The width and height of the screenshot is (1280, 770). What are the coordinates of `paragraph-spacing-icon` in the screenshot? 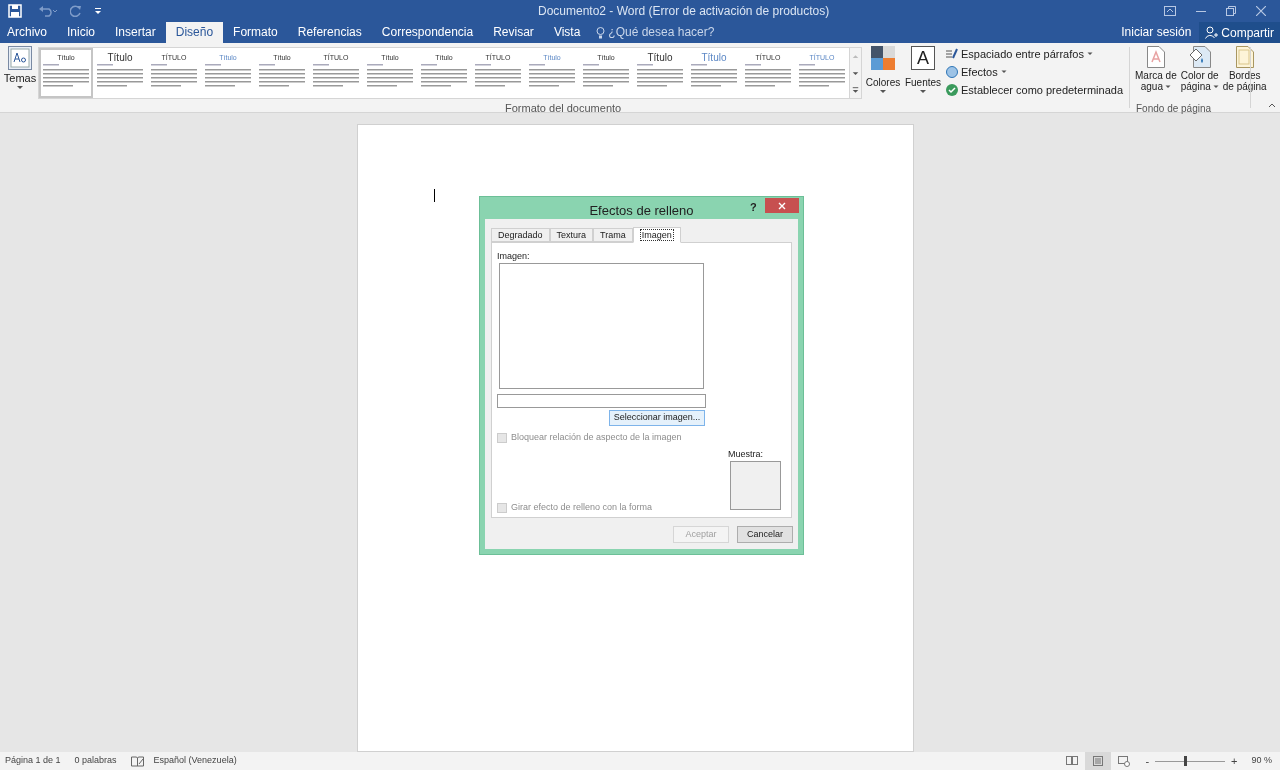 It's located at (952, 54).